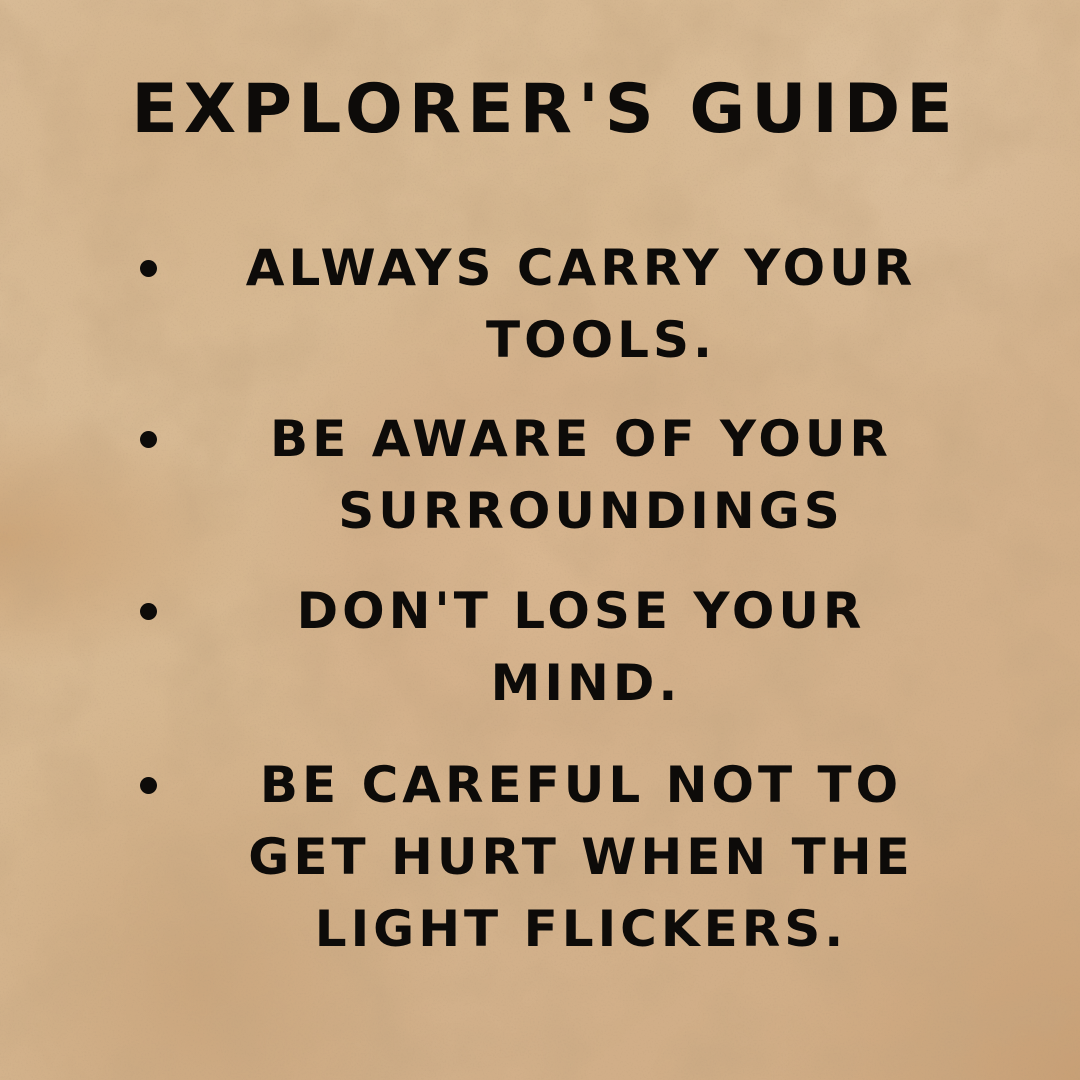  Describe the element at coordinates (581, 929) in the screenshot. I see `list-item-line: LIGHT FLICKERS.` at that location.